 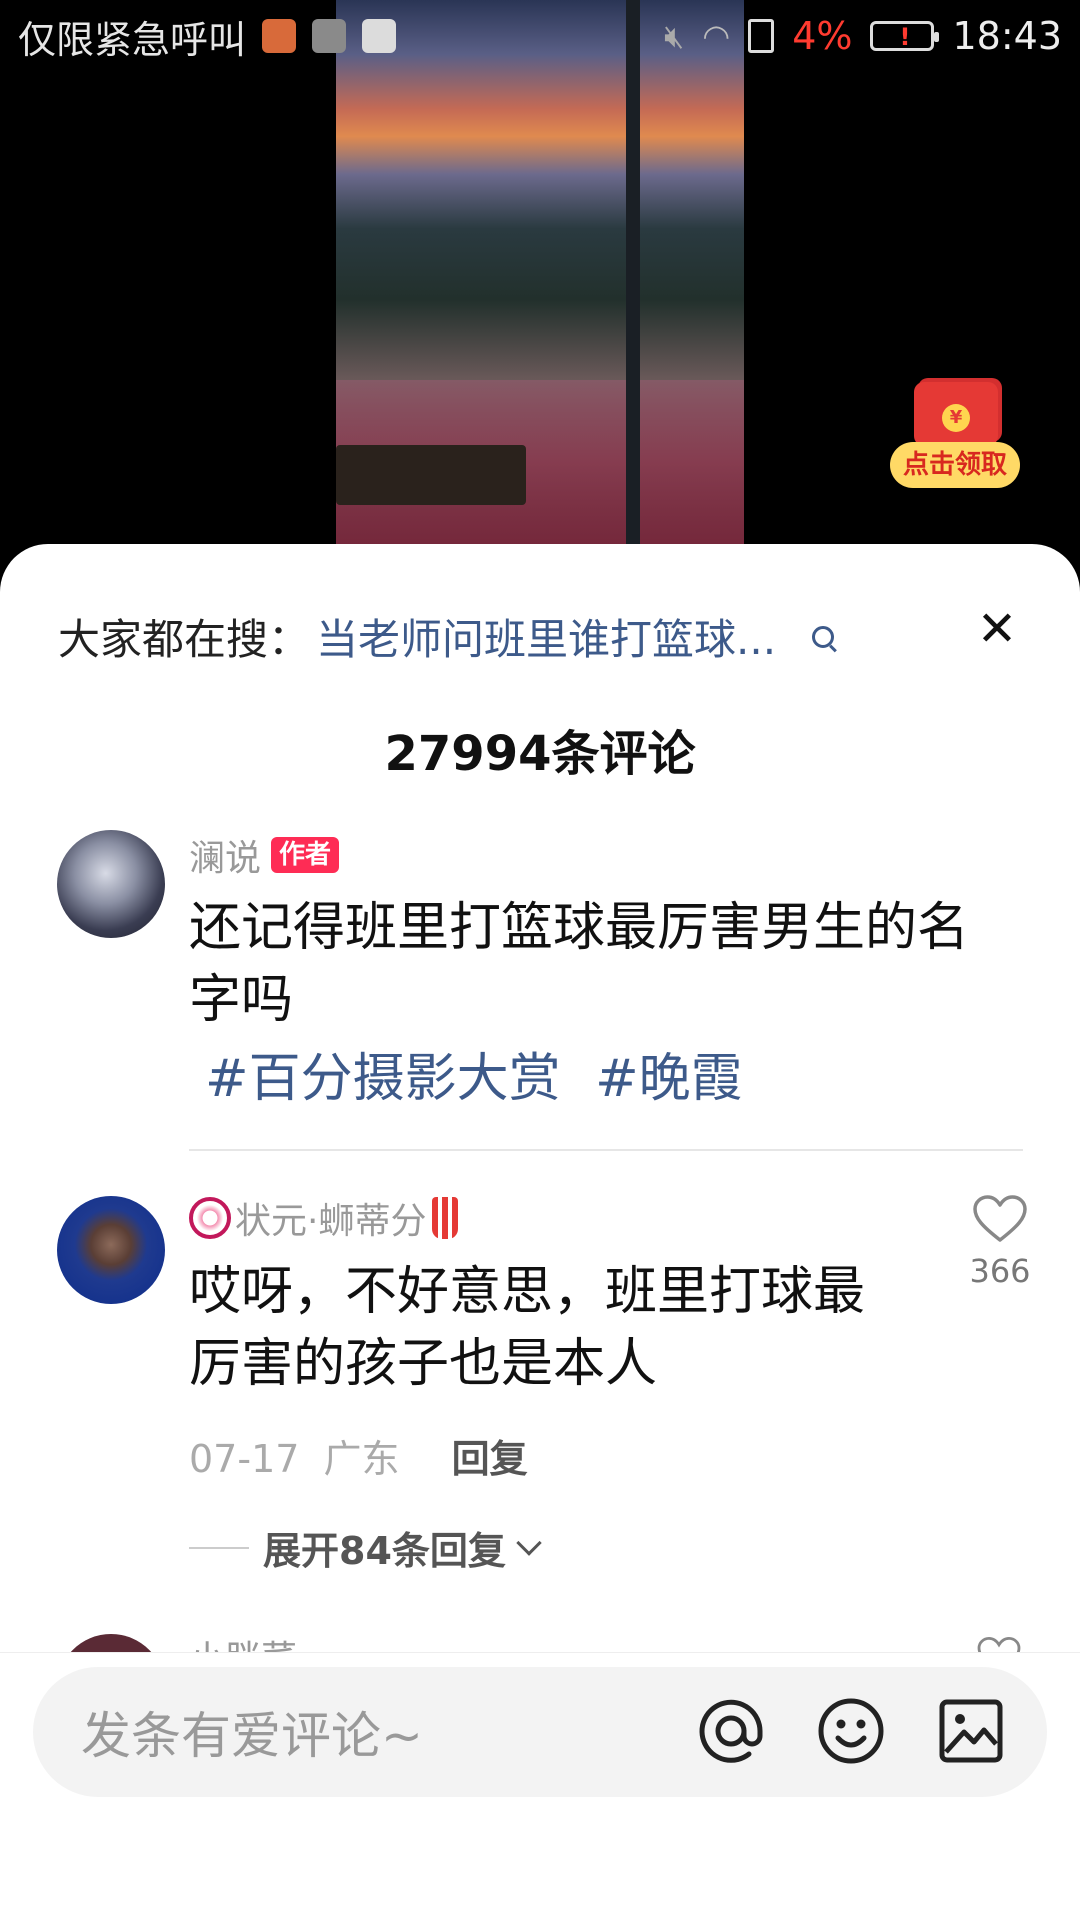 I want to click on carrier-label: 仅限紧急呼叫, so click(x=132, y=39).